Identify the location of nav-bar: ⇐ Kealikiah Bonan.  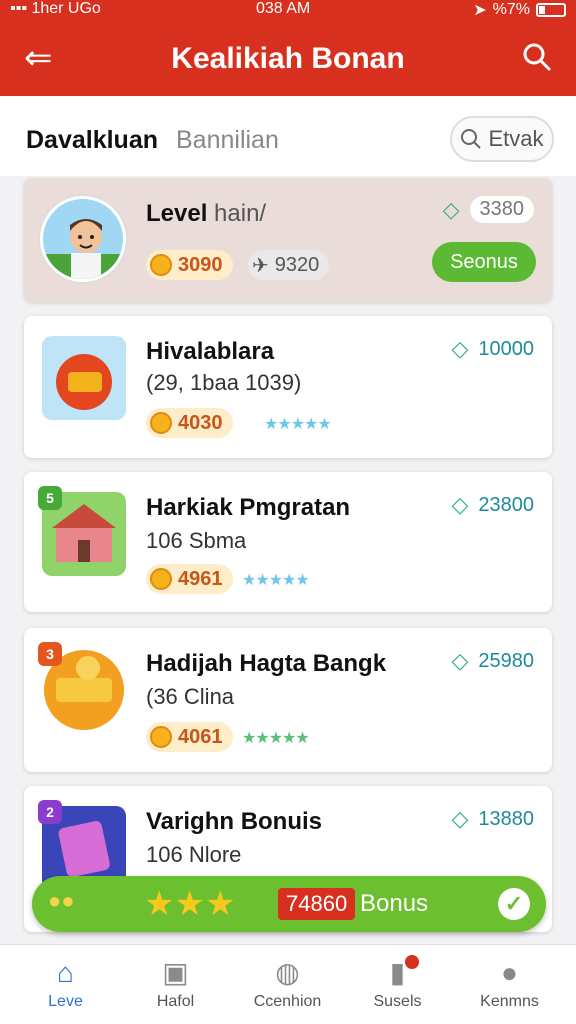
(288, 60).